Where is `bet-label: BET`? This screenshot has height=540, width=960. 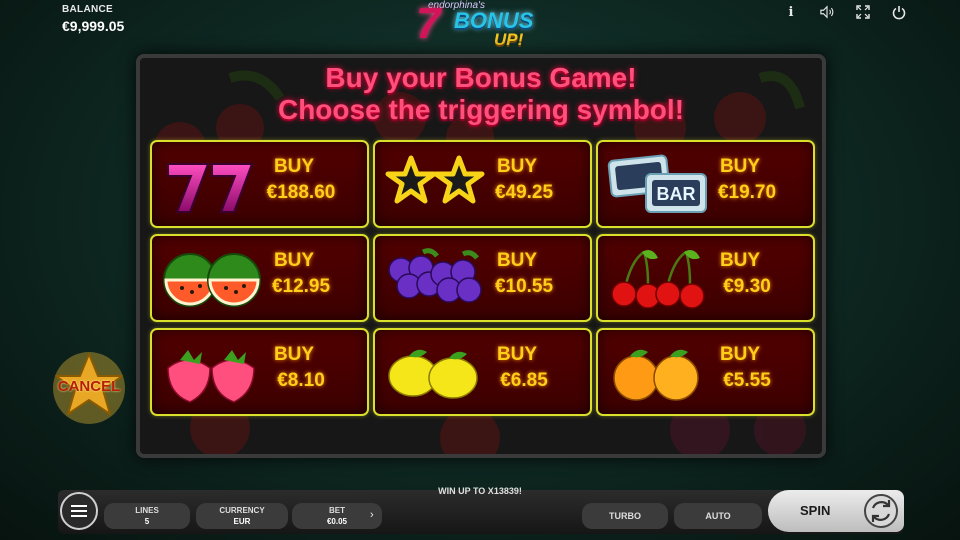 bet-label: BET is located at coordinates (337, 510).